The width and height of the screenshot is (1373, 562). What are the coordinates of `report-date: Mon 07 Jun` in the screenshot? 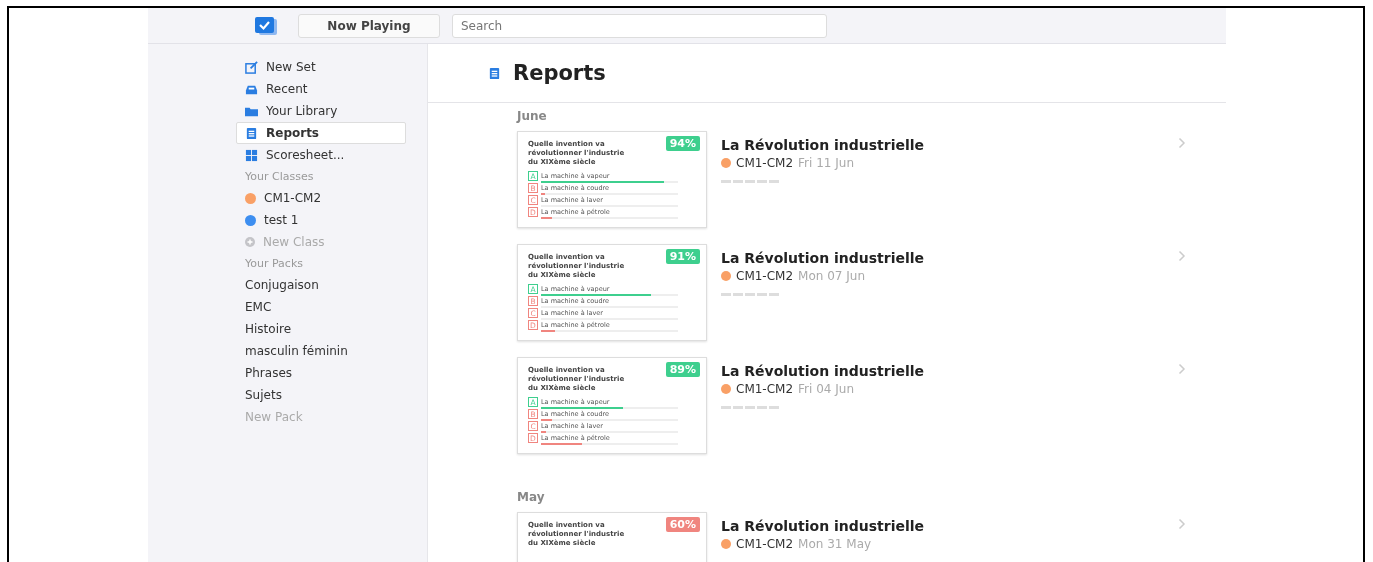 It's located at (832, 276).